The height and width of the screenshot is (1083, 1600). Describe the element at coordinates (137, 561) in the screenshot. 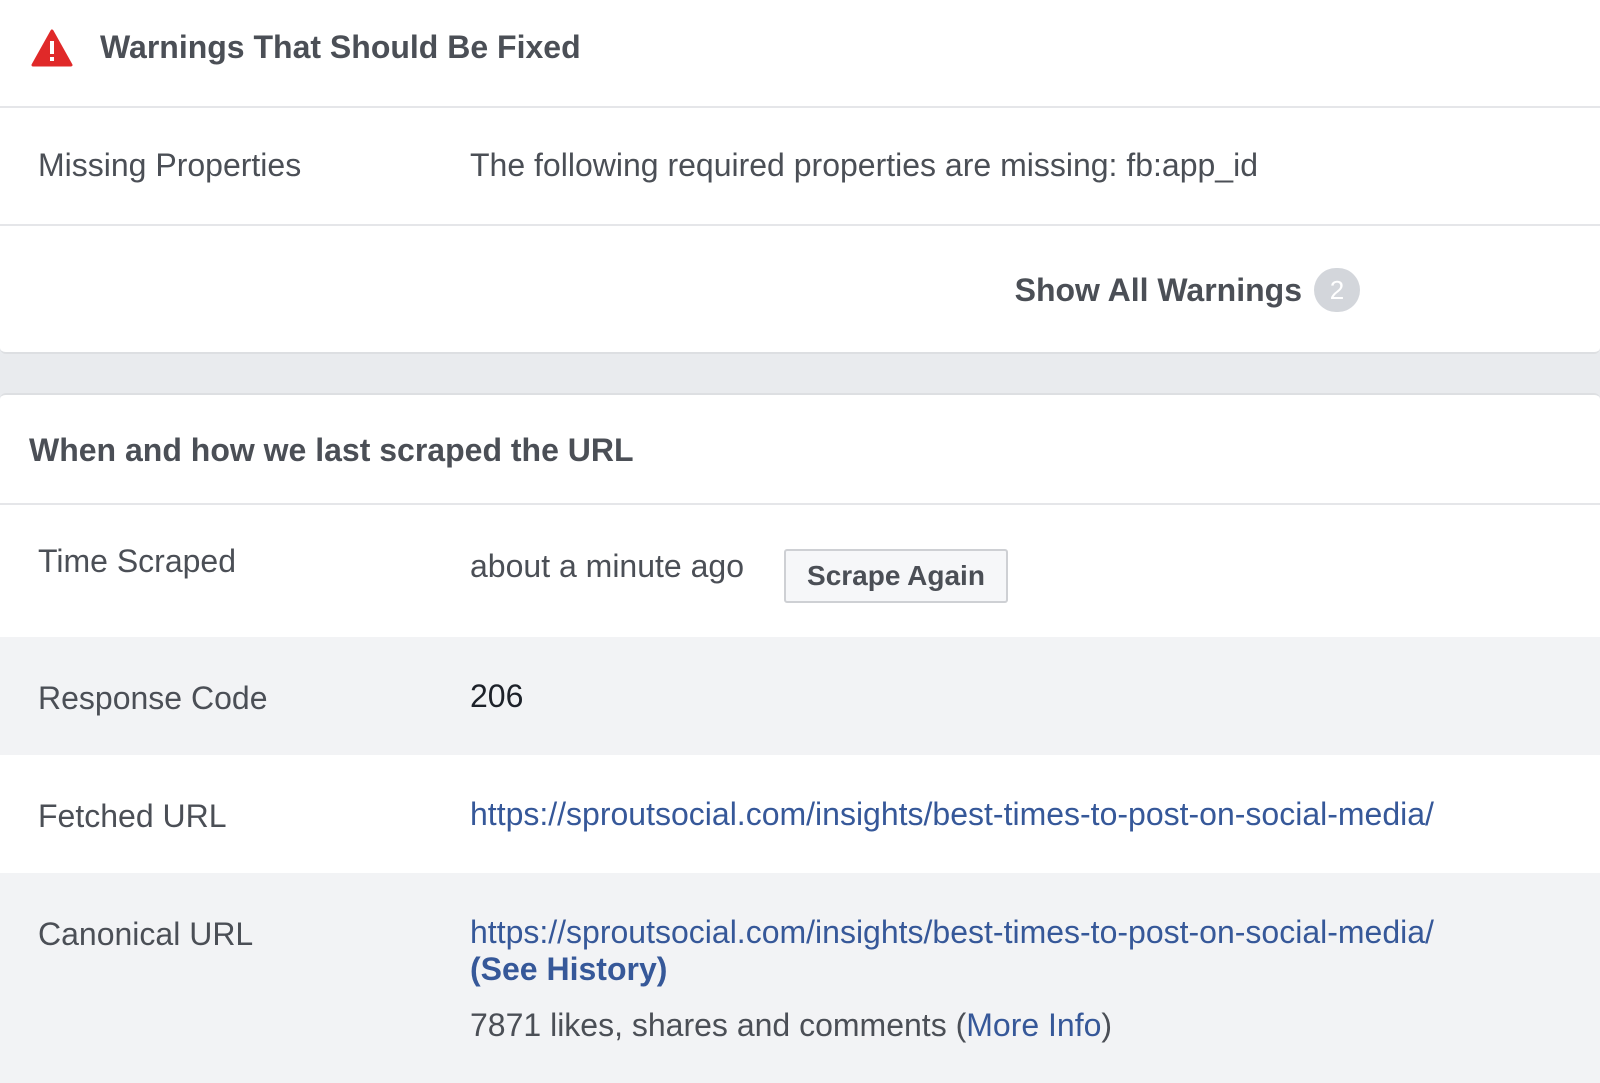

I see `time-scraped-label: Time Scraped` at that location.